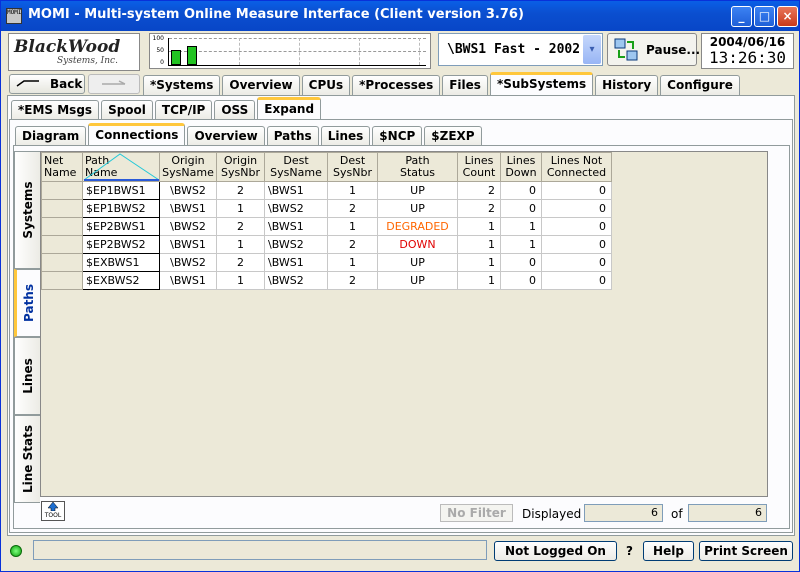 The height and width of the screenshot is (572, 800). What do you see at coordinates (27, 210) in the screenshot?
I see `side-tab-systems: Systems` at bounding box center [27, 210].